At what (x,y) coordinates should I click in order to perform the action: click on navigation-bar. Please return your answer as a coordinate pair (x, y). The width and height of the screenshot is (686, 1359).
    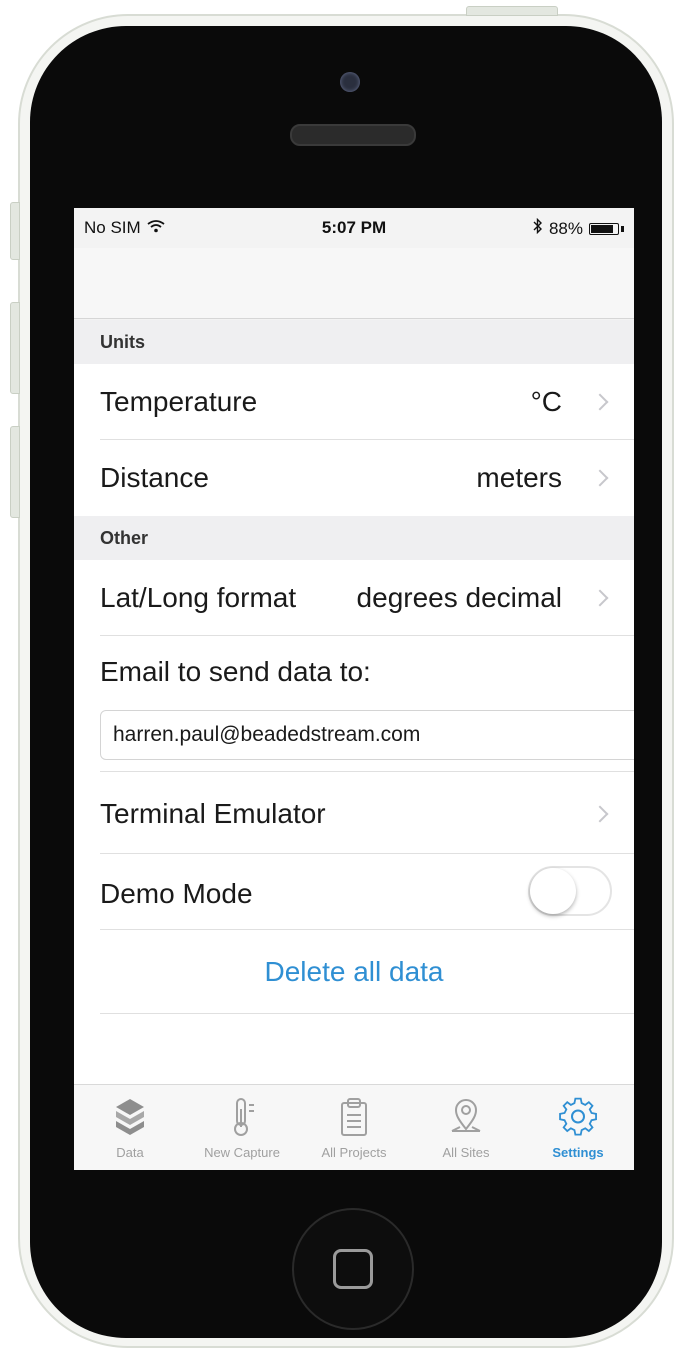
    Looking at the image, I should click on (354, 283).